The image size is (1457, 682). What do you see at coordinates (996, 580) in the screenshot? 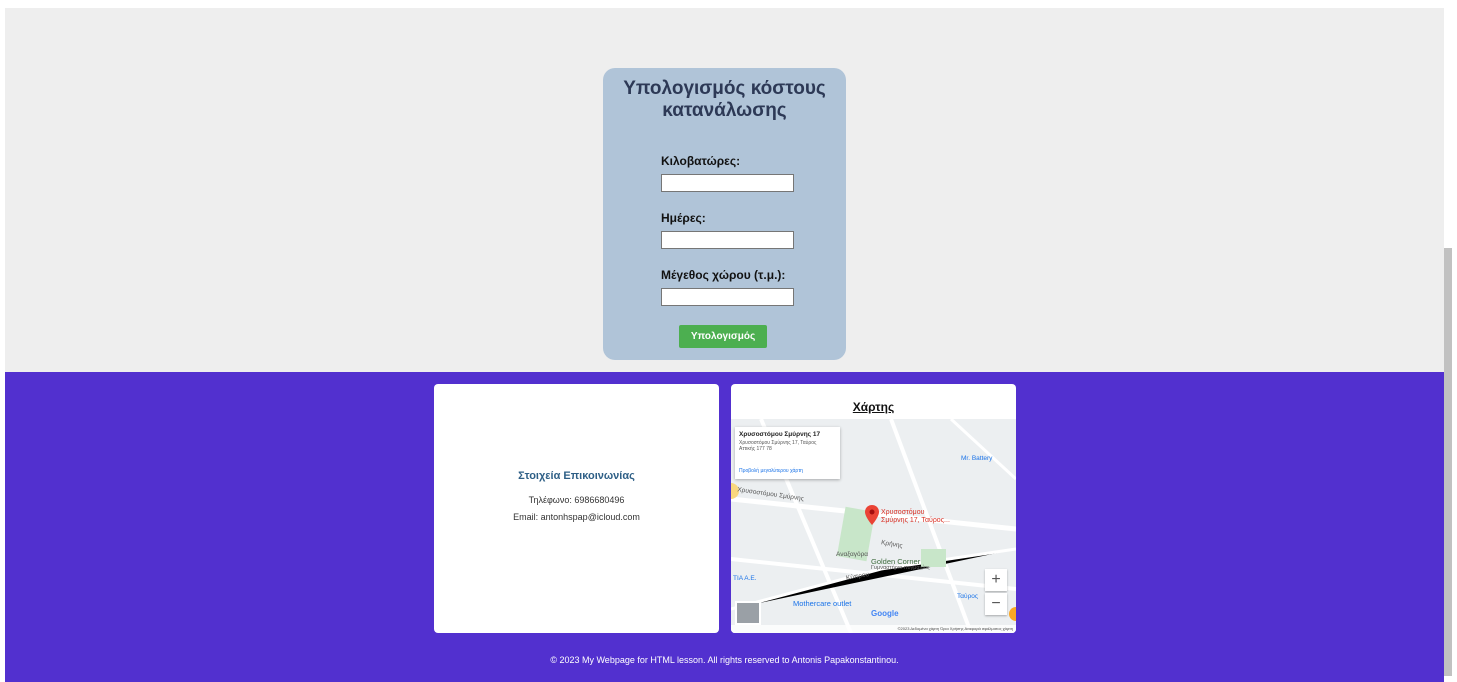
I see `zoom-in-button: +` at bounding box center [996, 580].